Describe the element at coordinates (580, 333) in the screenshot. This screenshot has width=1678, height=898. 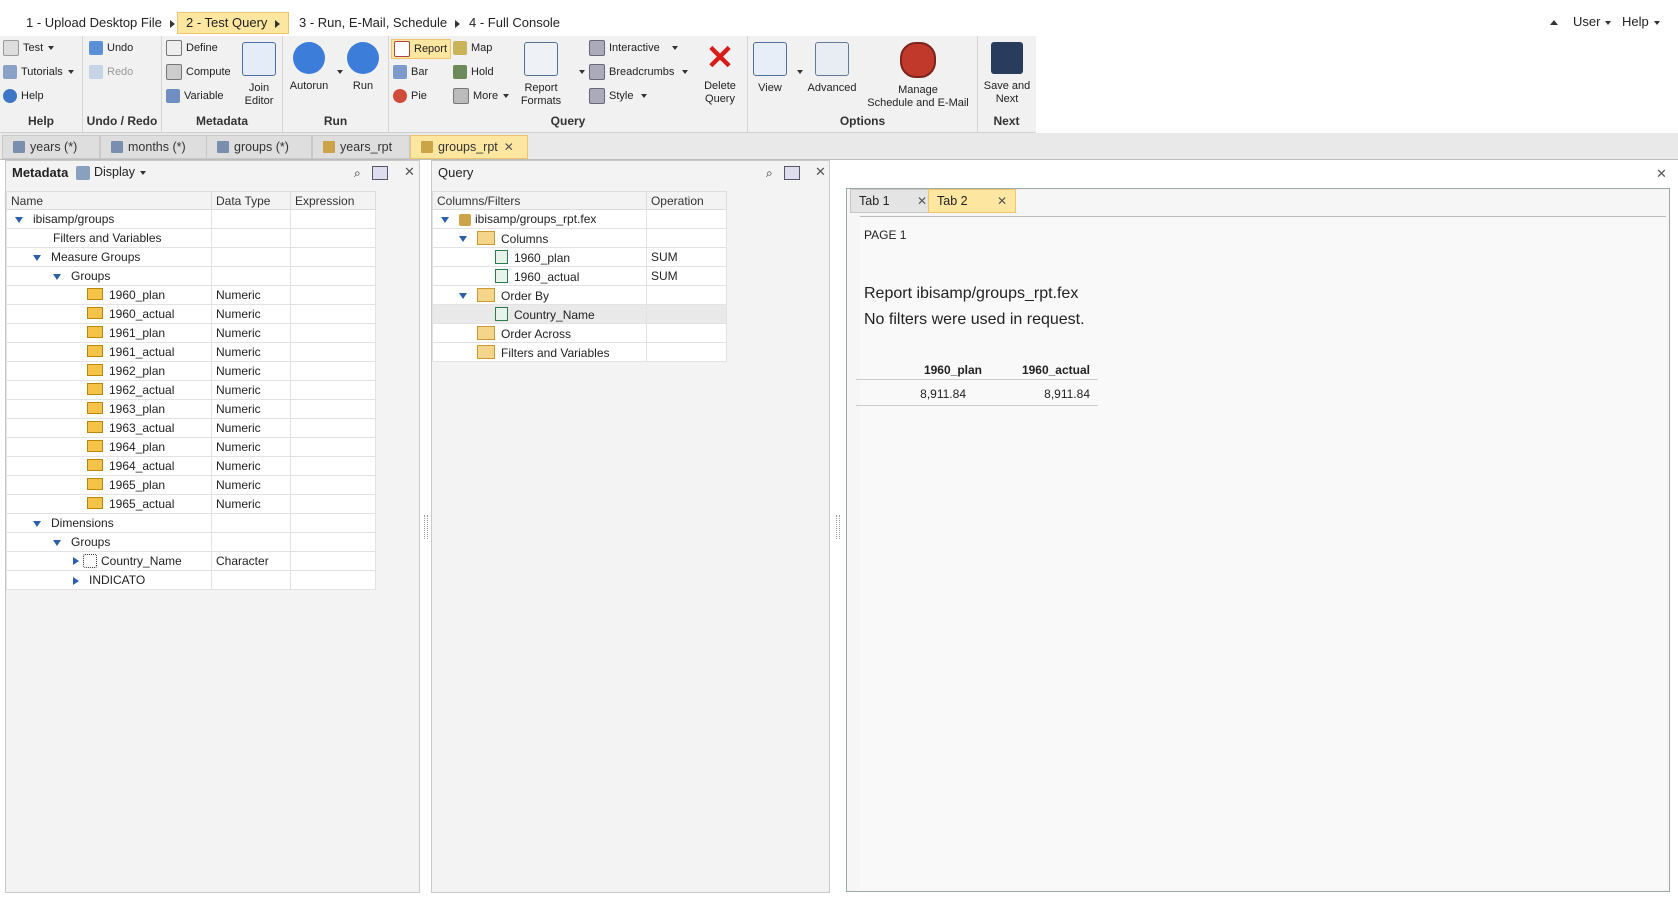
I see `tree-row: Order Across` at that location.